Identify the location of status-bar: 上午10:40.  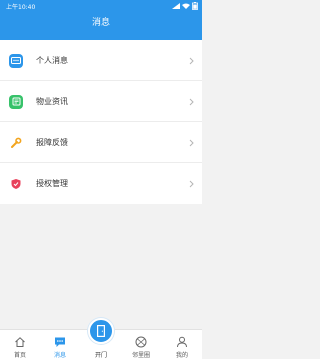
(101, 6).